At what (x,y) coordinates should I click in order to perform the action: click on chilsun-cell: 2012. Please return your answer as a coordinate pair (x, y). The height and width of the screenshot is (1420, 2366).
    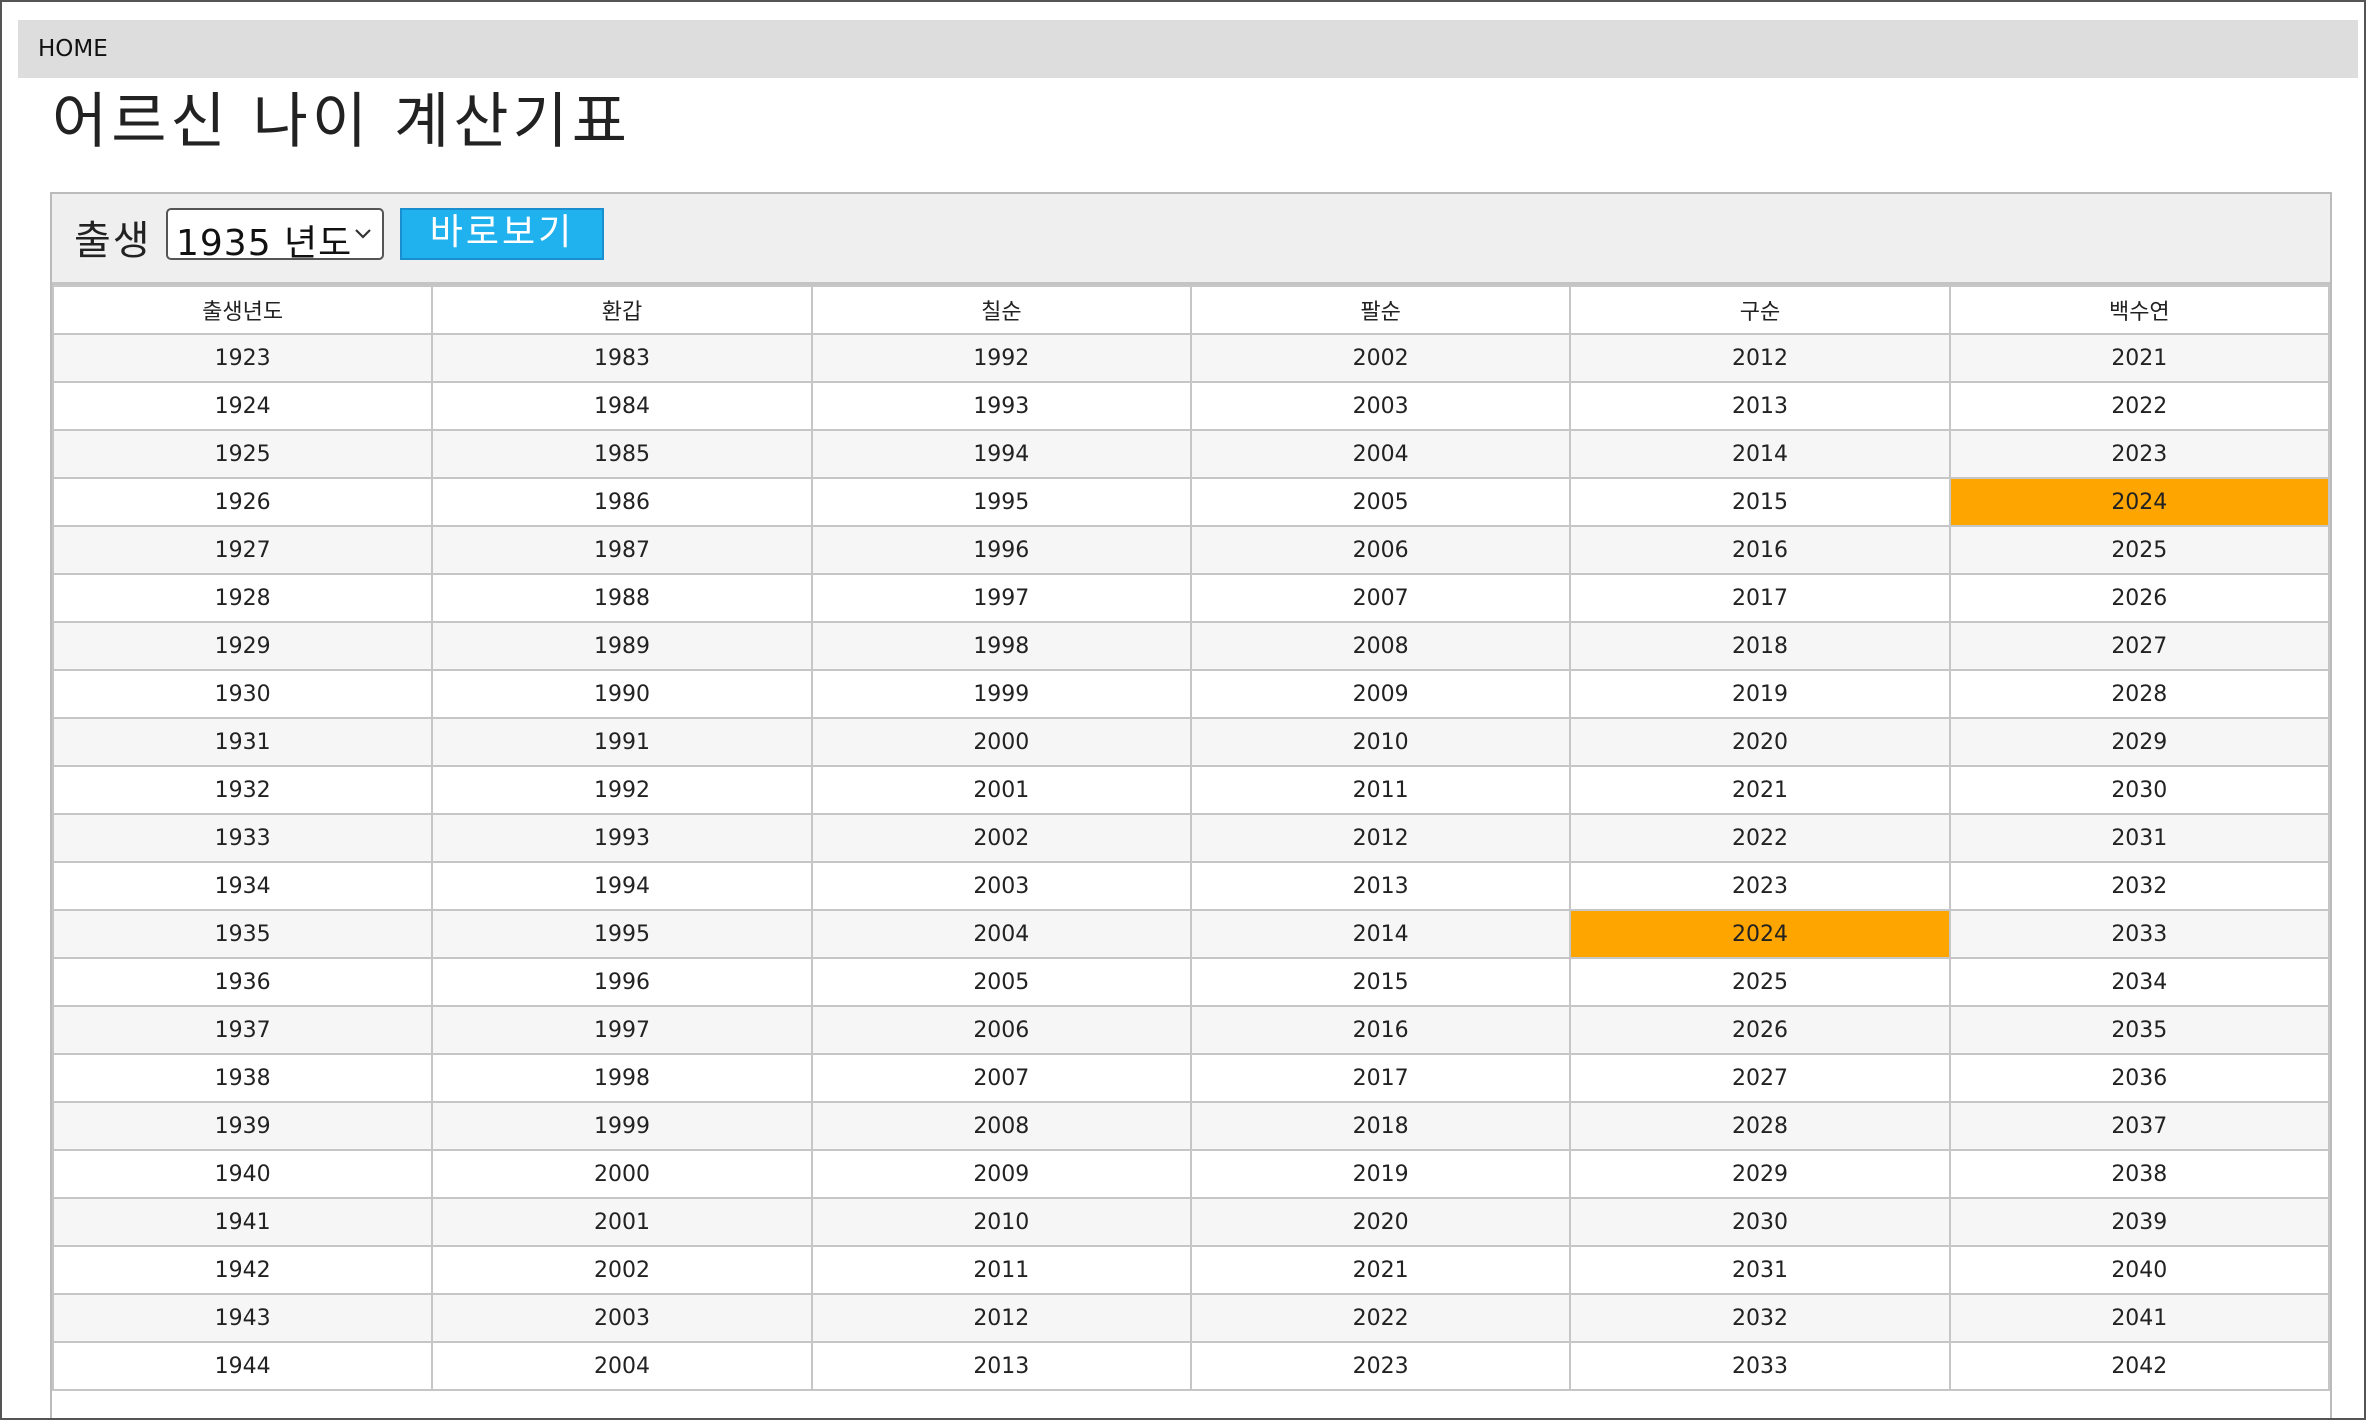
    Looking at the image, I should click on (1001, 1318).